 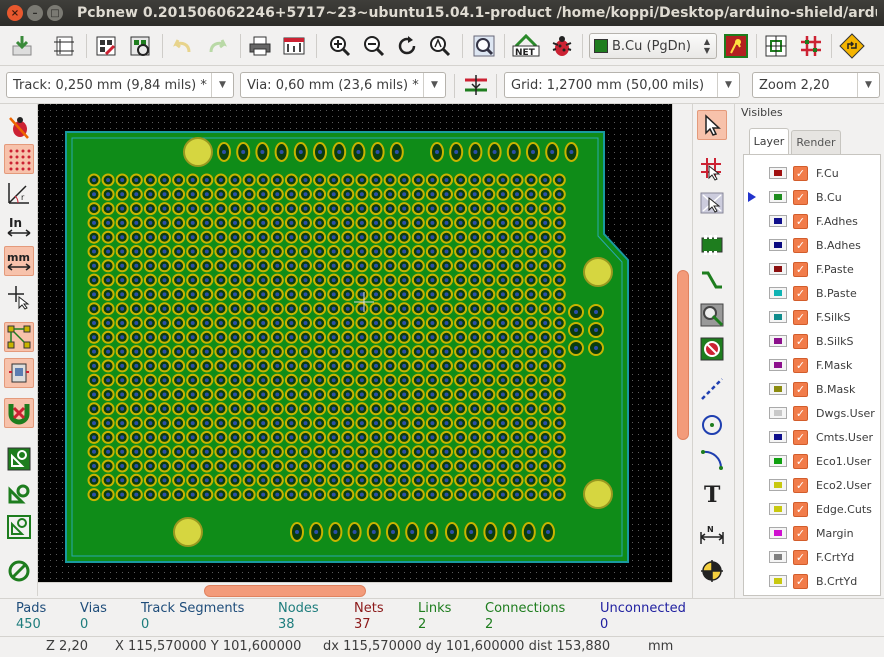 What do you see at coordinates (712, 571) in the screenshot?
I see `set-origin-button` at bounding box center [712, 571].